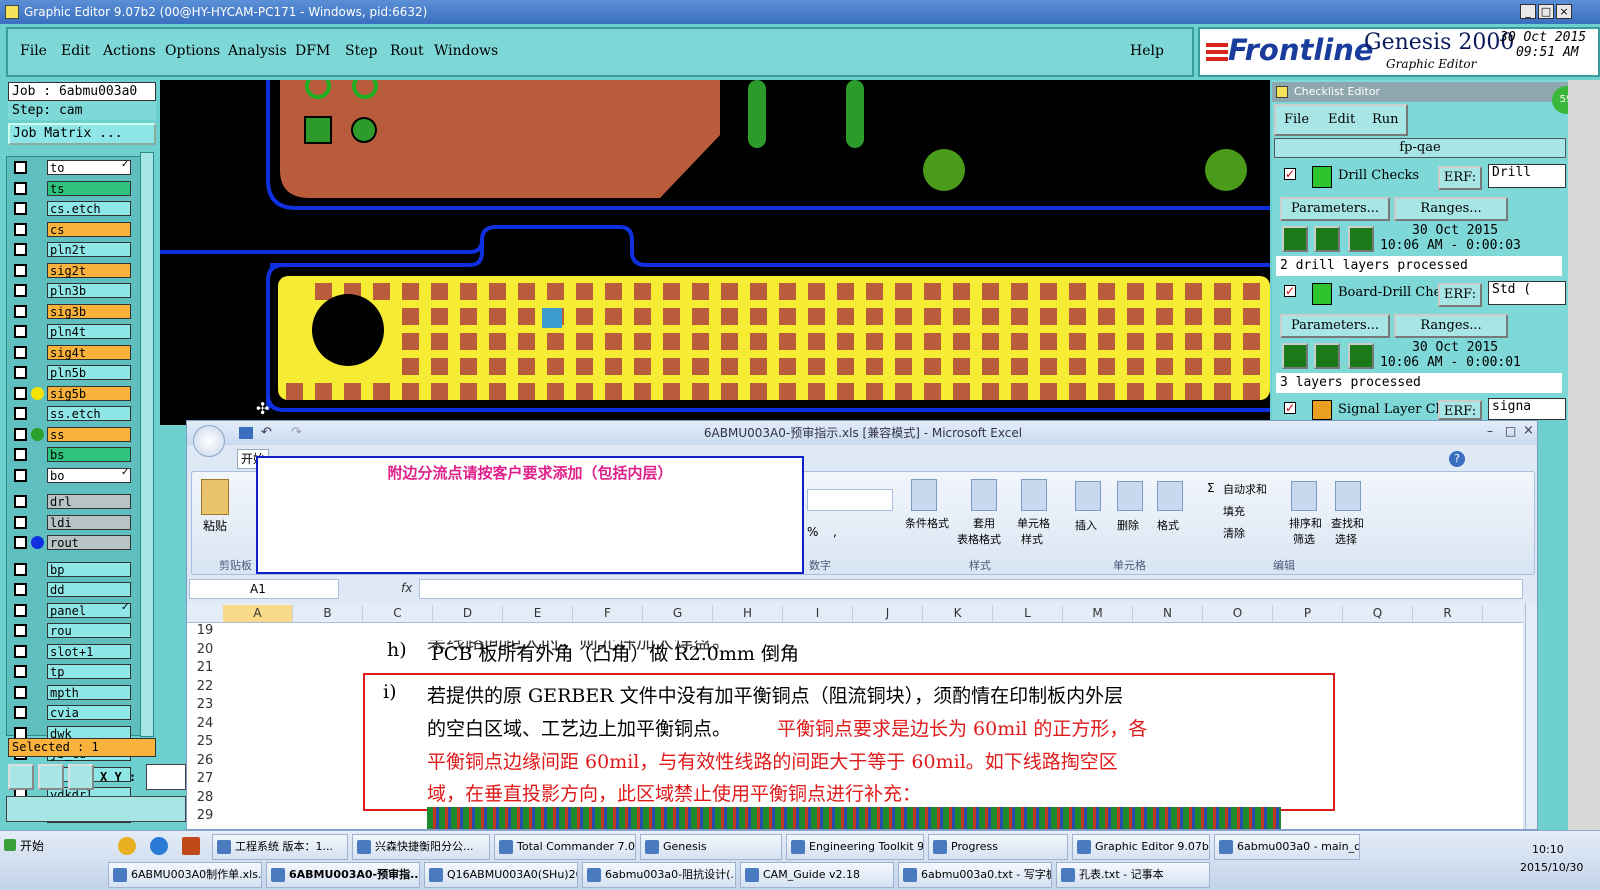 The height and width of the screenshot is (890, 1600). I want to click on menu-analysis: Analysis, so click(257, 51).